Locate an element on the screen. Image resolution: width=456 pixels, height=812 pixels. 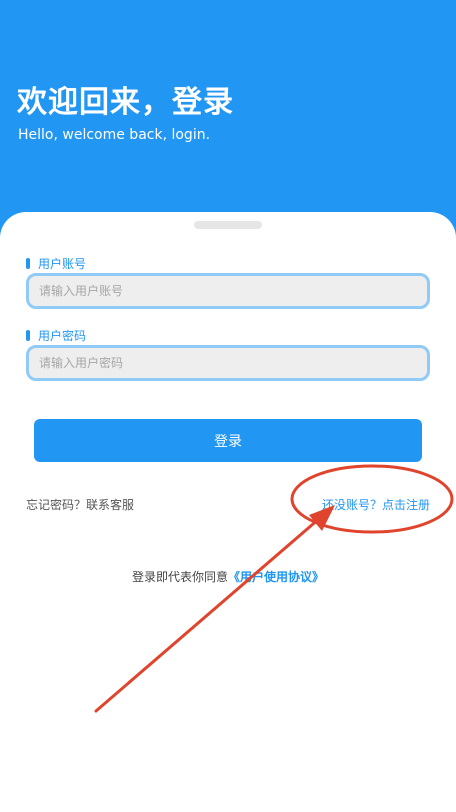
login-button: 登录 is located at coordinates (228, 440).